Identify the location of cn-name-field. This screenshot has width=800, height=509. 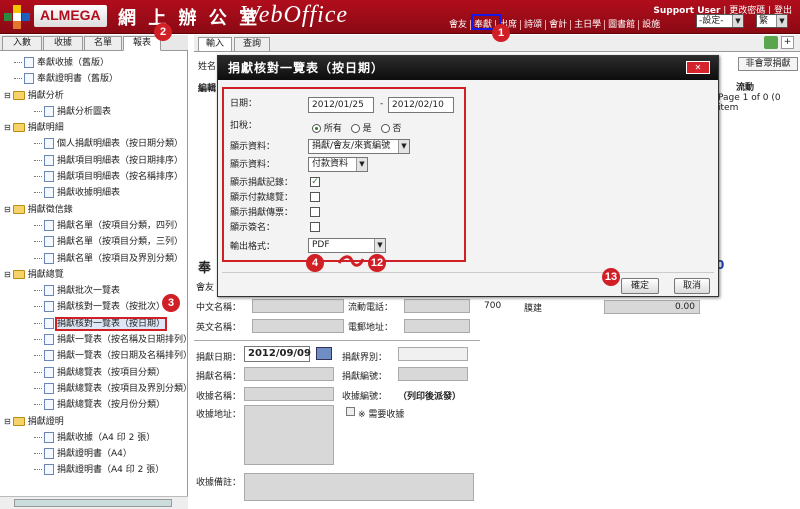
(298, 306).